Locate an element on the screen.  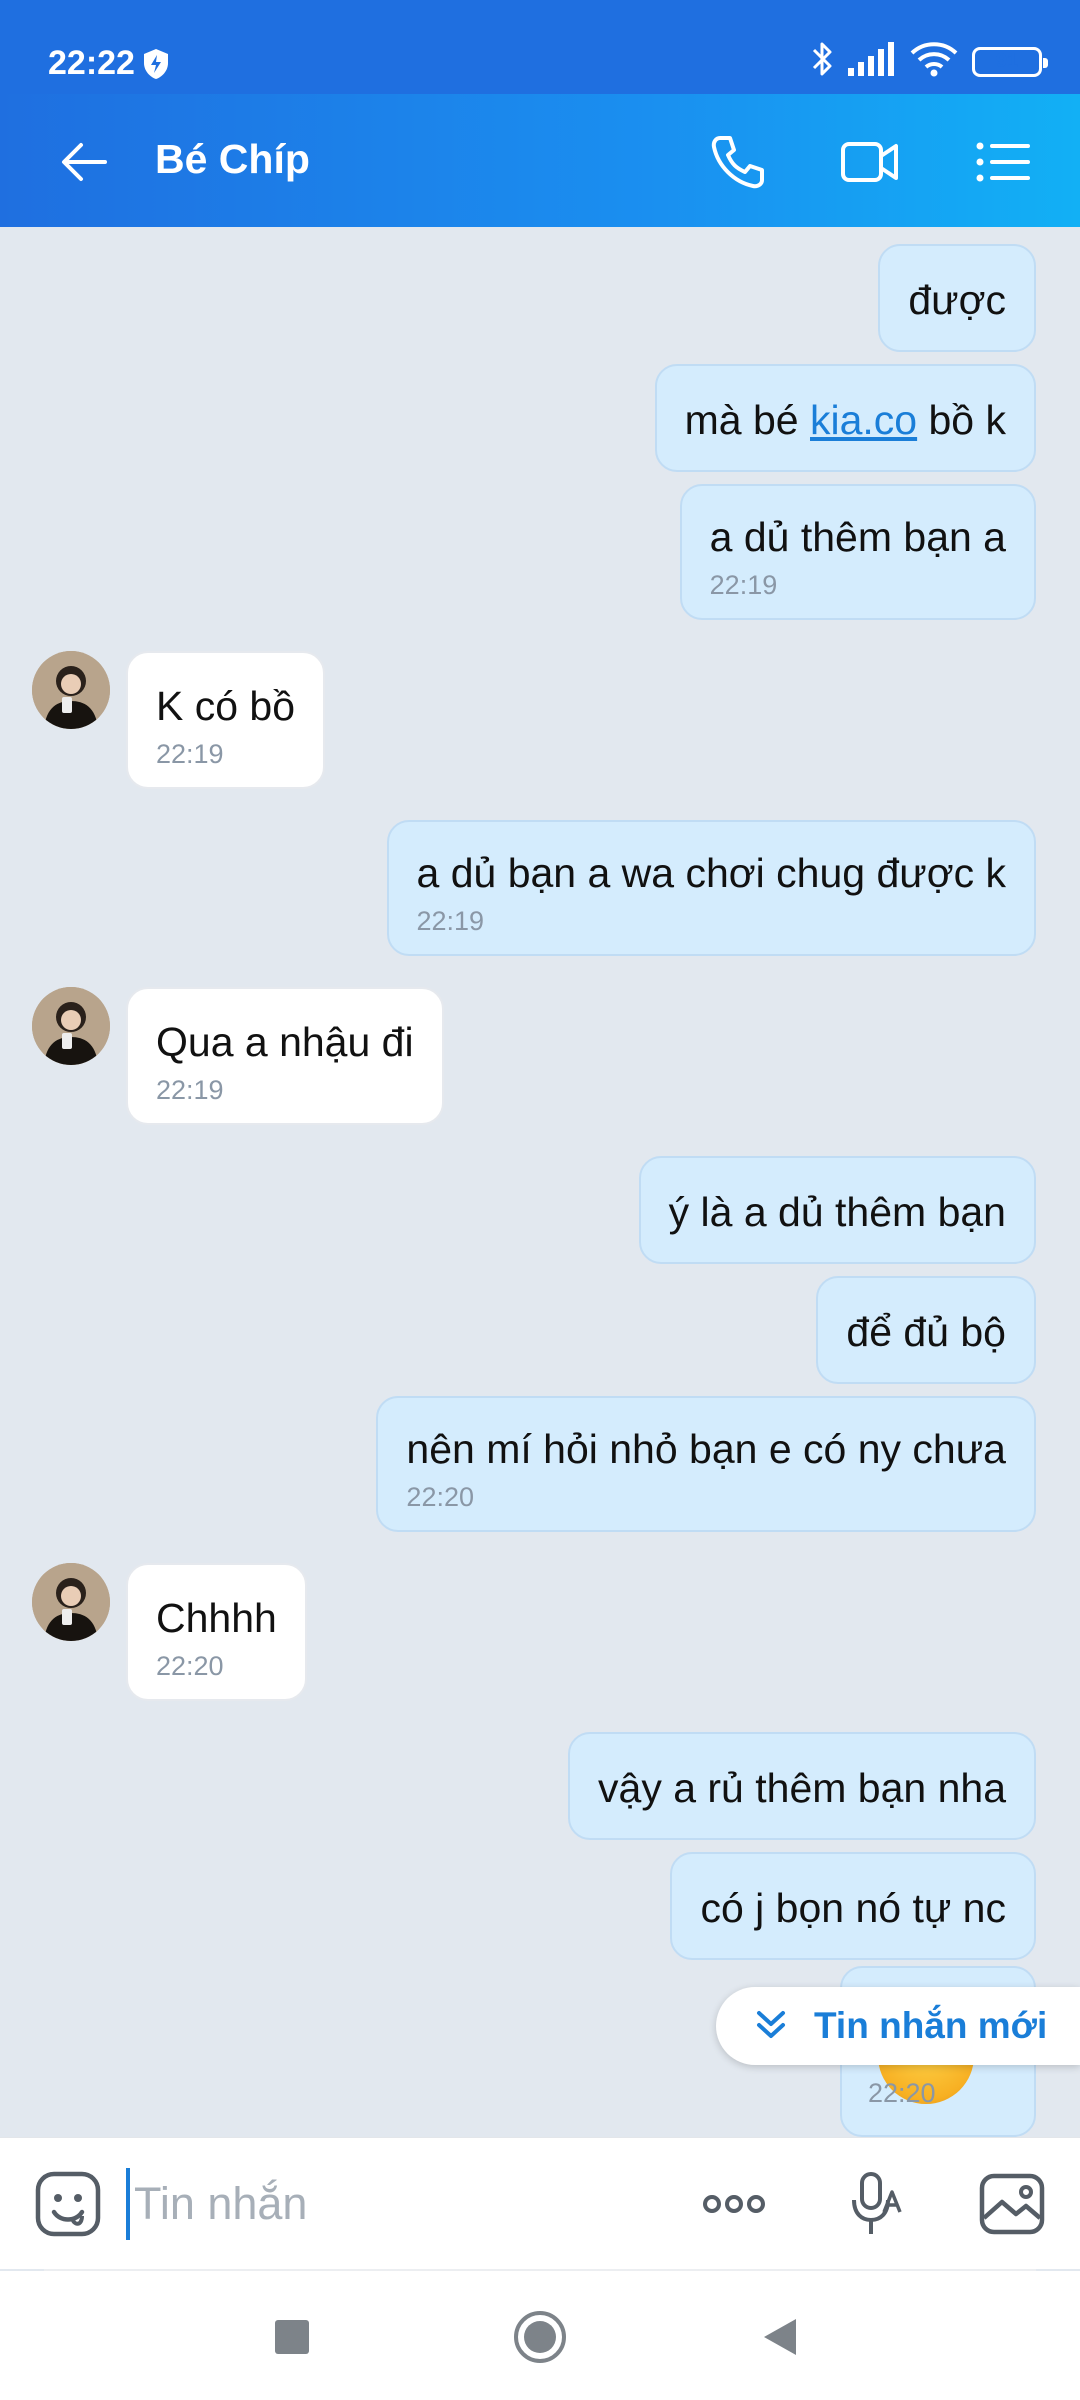
outgoing-message: có j bọn nó tự nc is located at coordinates (853, 1906).